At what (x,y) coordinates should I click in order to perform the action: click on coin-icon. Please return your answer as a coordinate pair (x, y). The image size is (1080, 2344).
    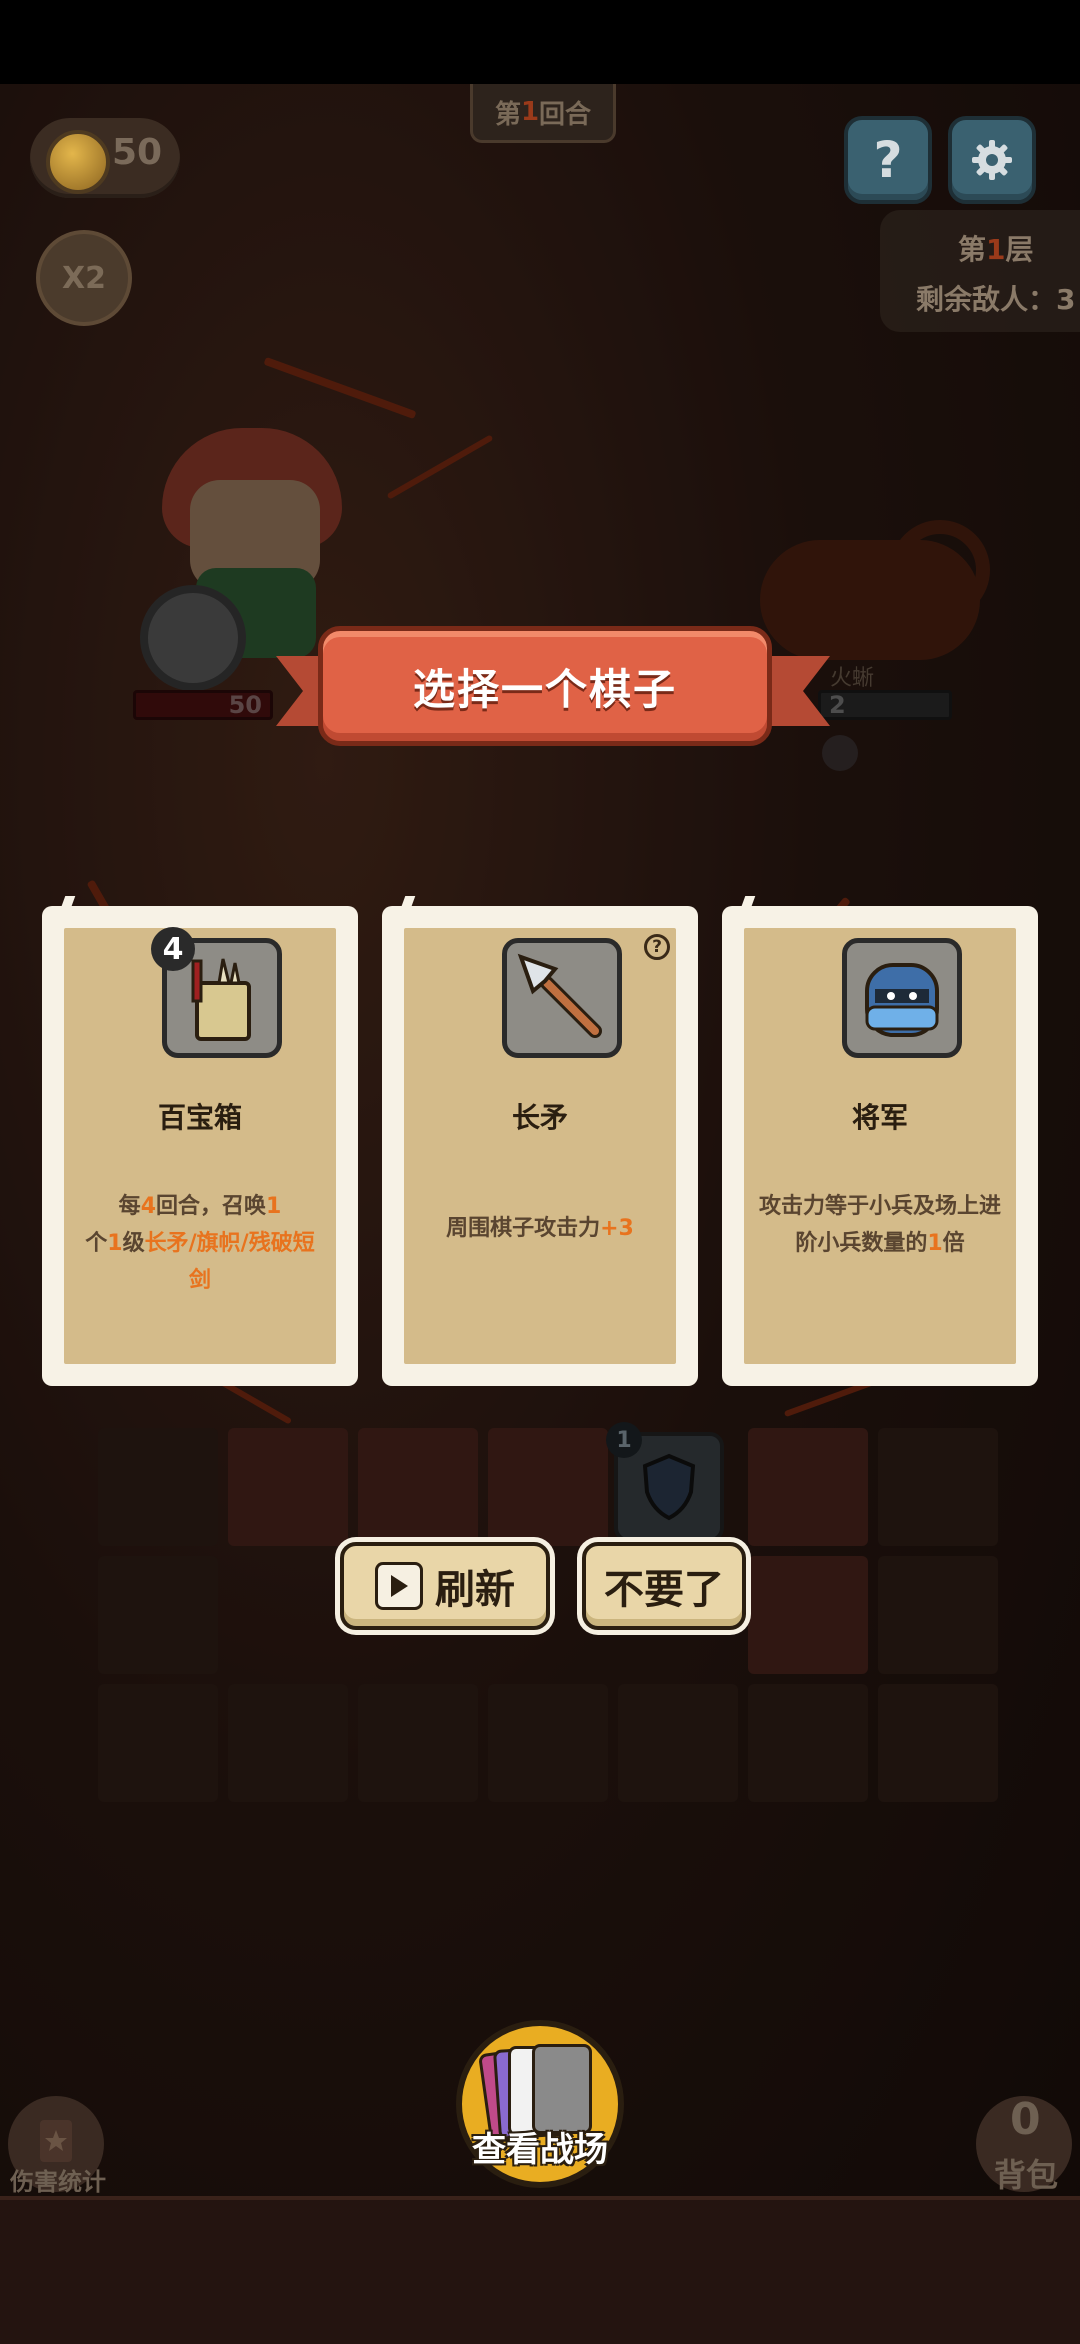
    Looking at the image, I should click on (78, 162).